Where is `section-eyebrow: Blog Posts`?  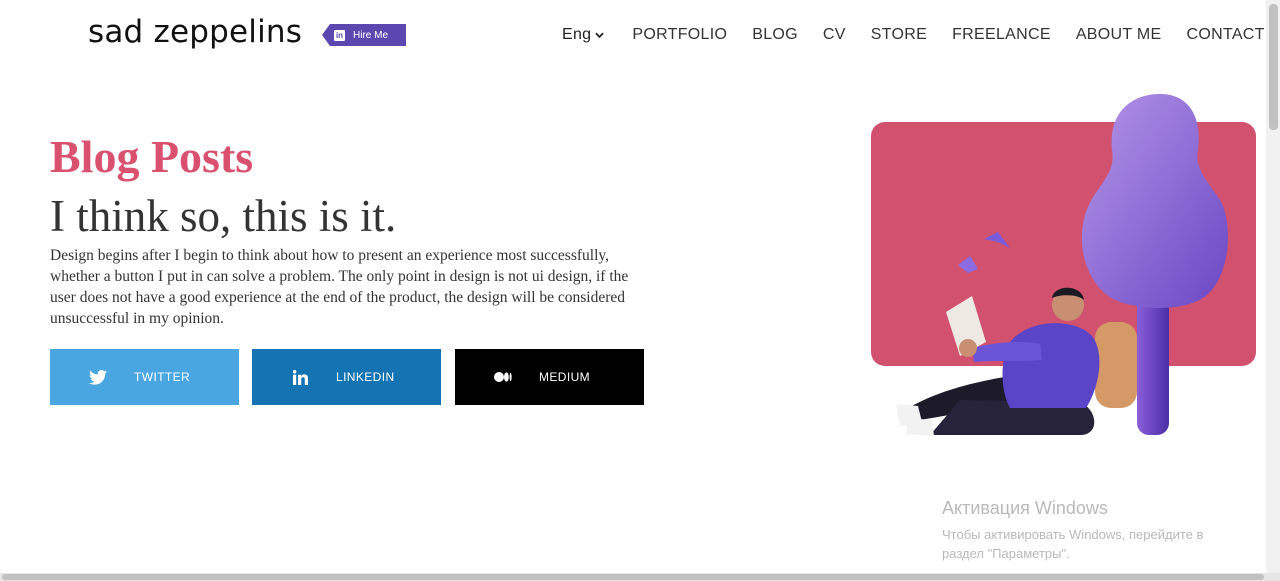 section-eyebrow: Blog Posts is located at coordinates (152, 156).